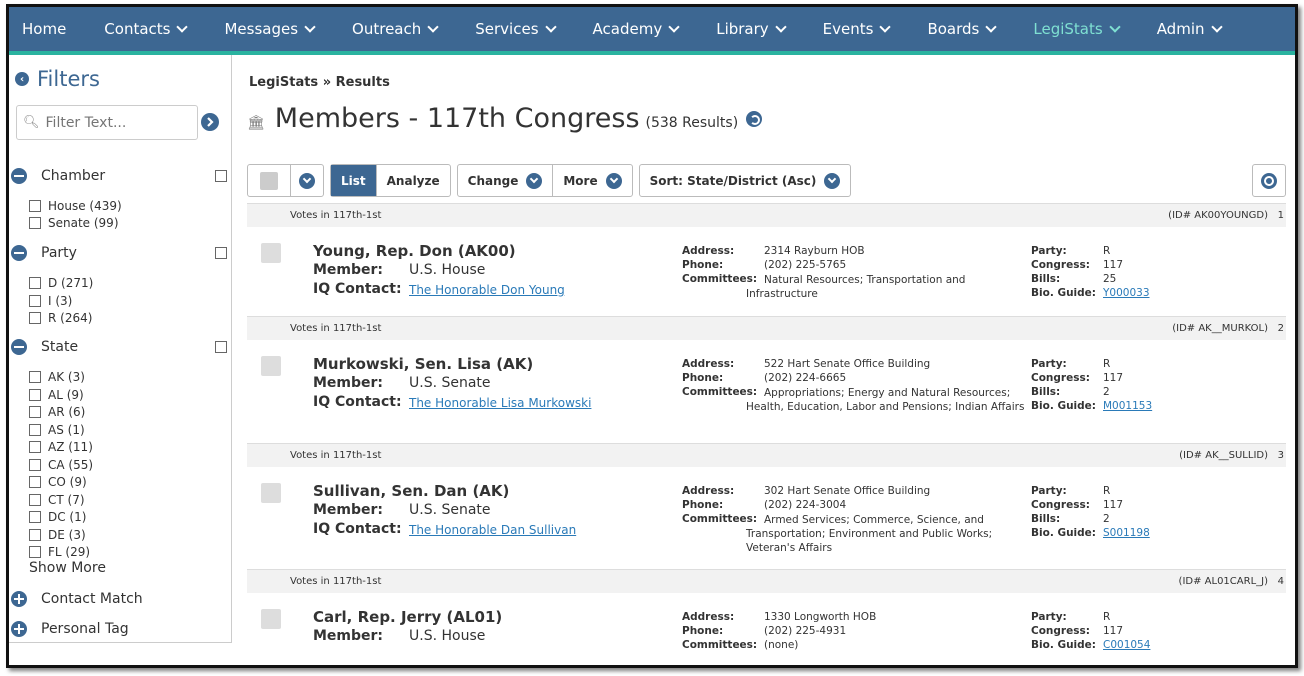  Describe the element at coordinates (61, 464) in the screenshot. I see `filter-option: CA (55)` at that location.